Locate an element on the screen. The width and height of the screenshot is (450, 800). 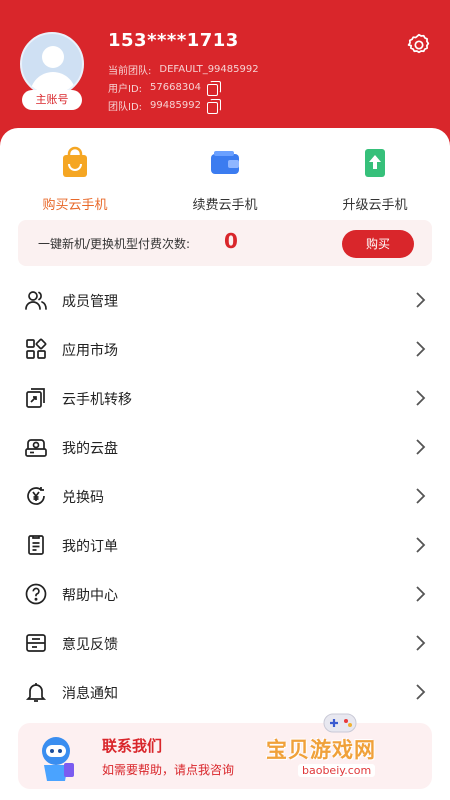
quick-action-renew: 续费云手机 is located at coordinates (225, 179).